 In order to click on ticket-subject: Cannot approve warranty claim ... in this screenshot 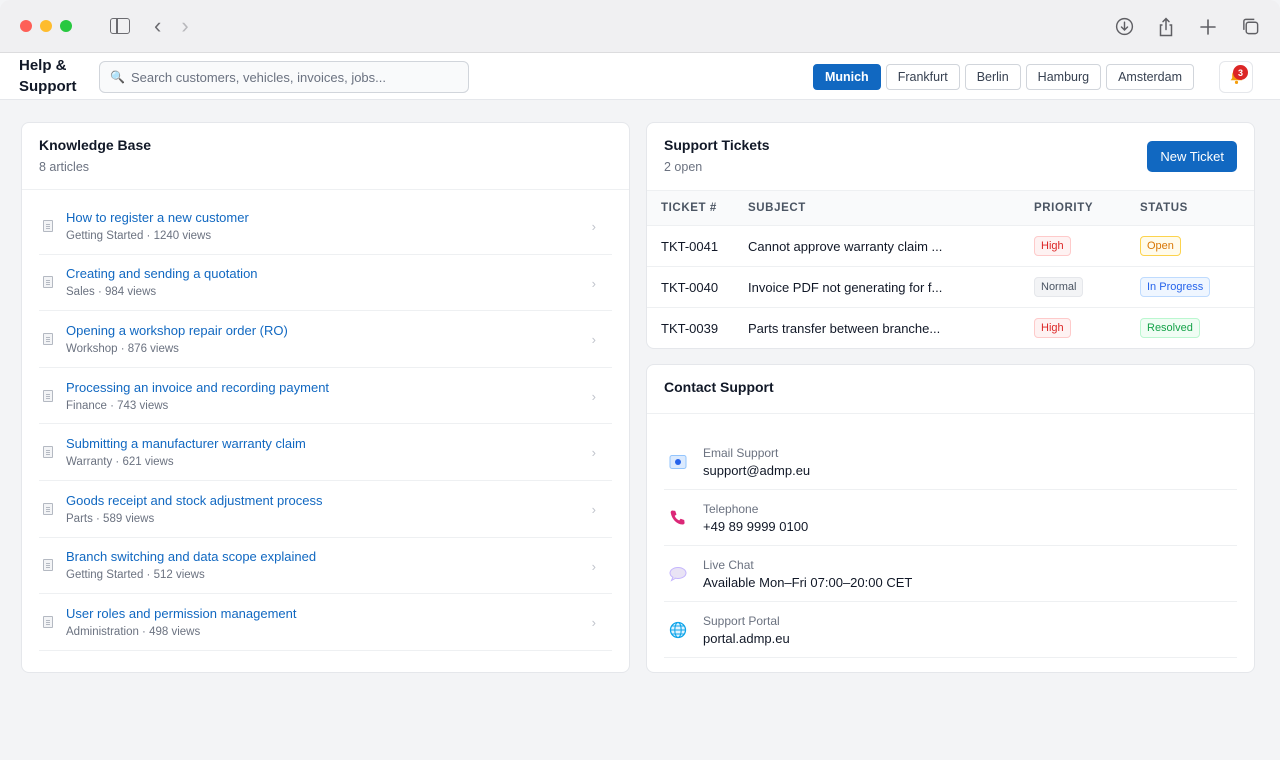, I will do `click(891, 246)`.